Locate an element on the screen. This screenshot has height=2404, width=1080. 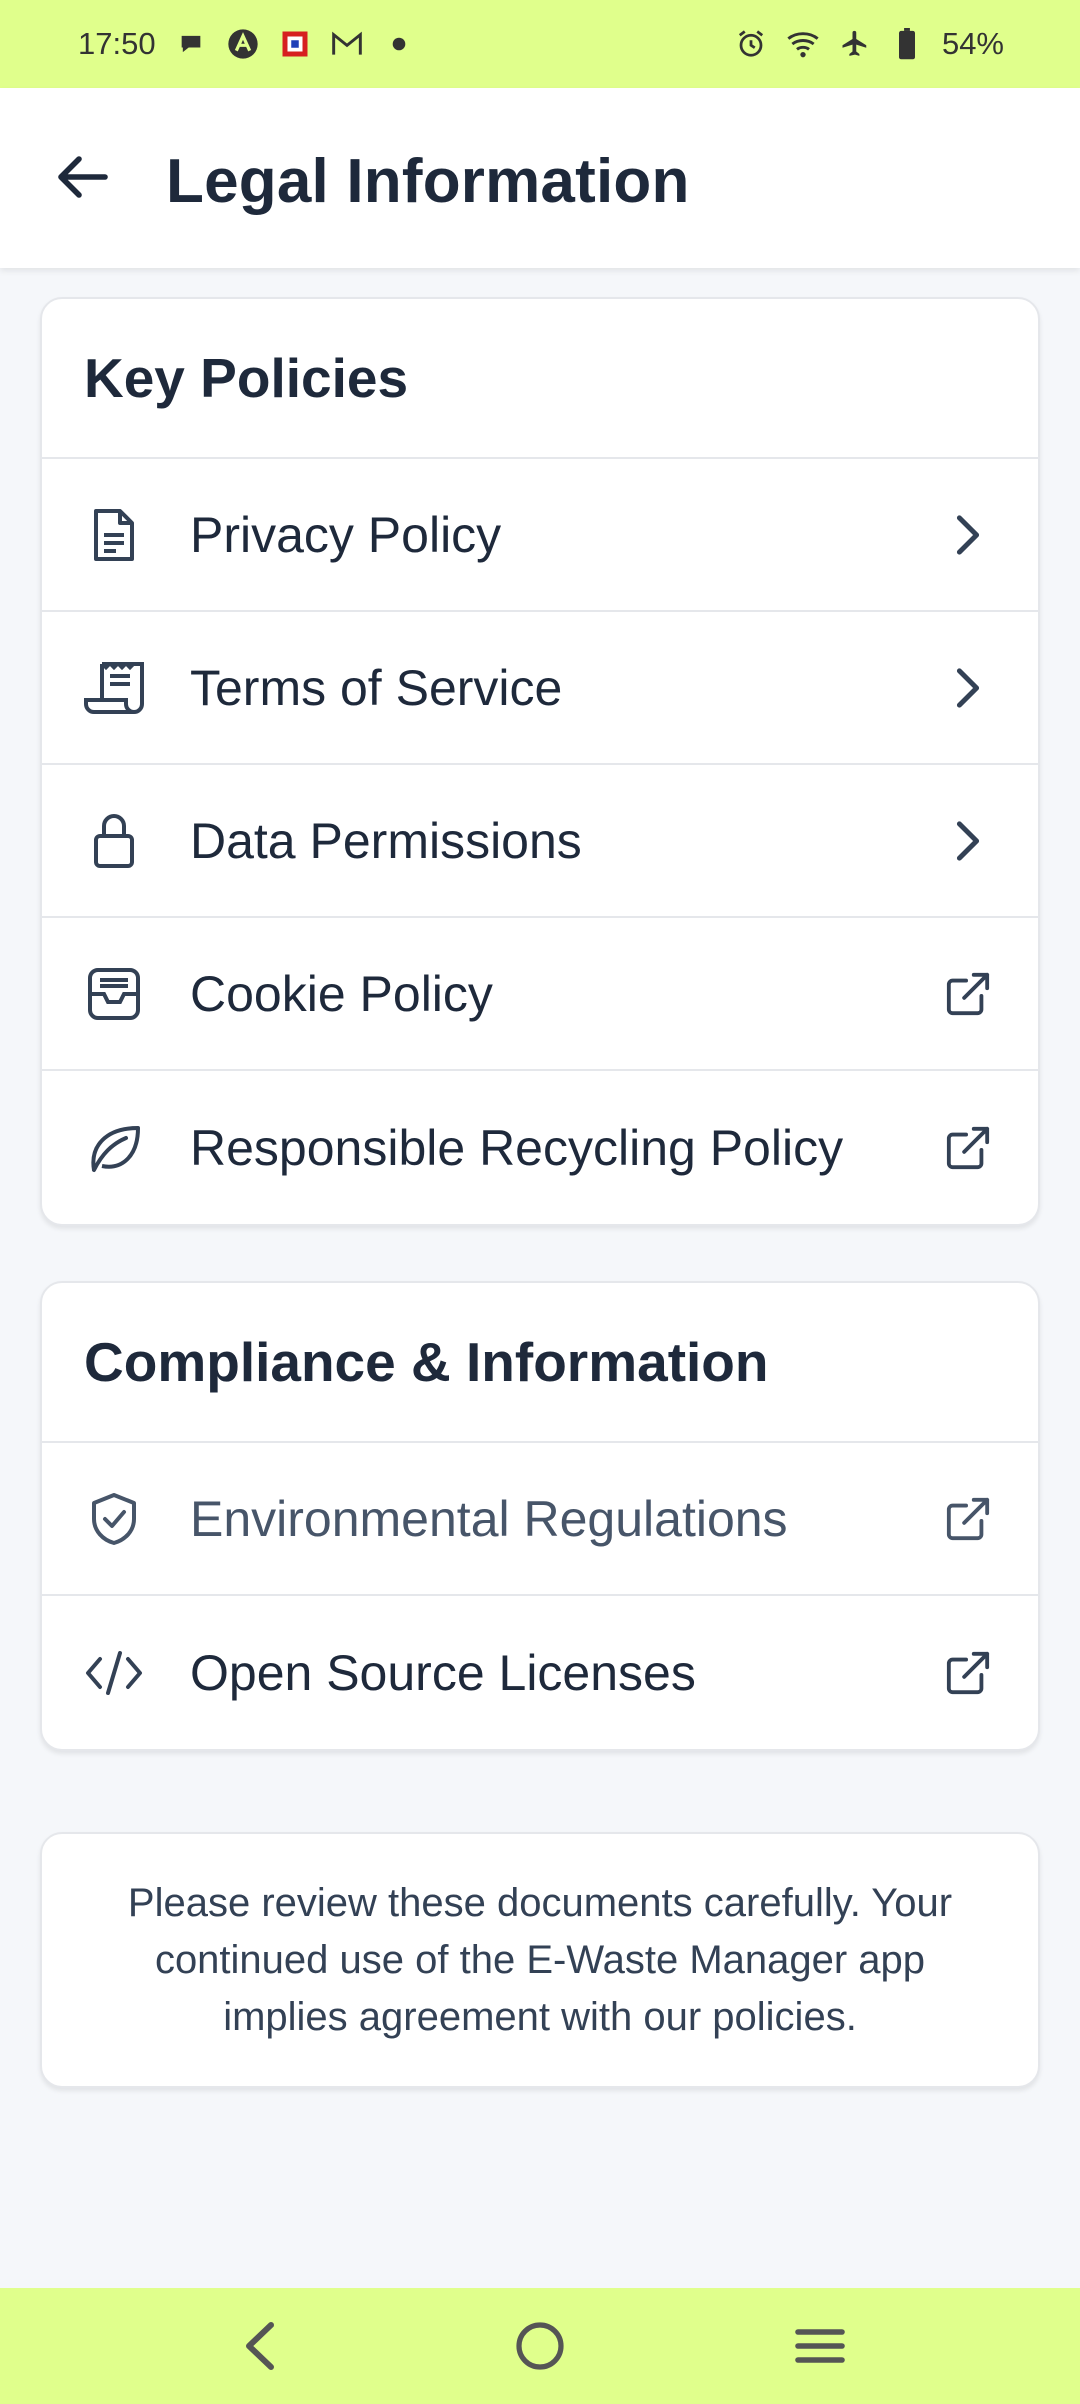
battery-percent: 54% is located at coordinates (972, 43).